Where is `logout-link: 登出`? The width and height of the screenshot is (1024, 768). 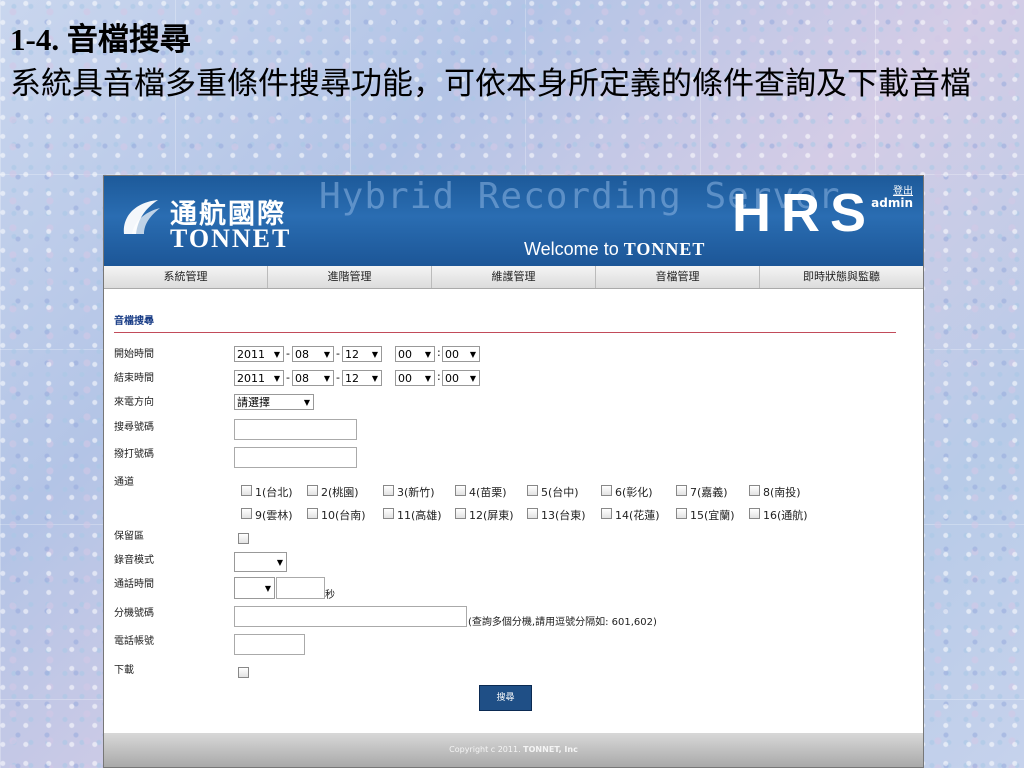
logout-link: 登出 is located at coordinates (903, 189).